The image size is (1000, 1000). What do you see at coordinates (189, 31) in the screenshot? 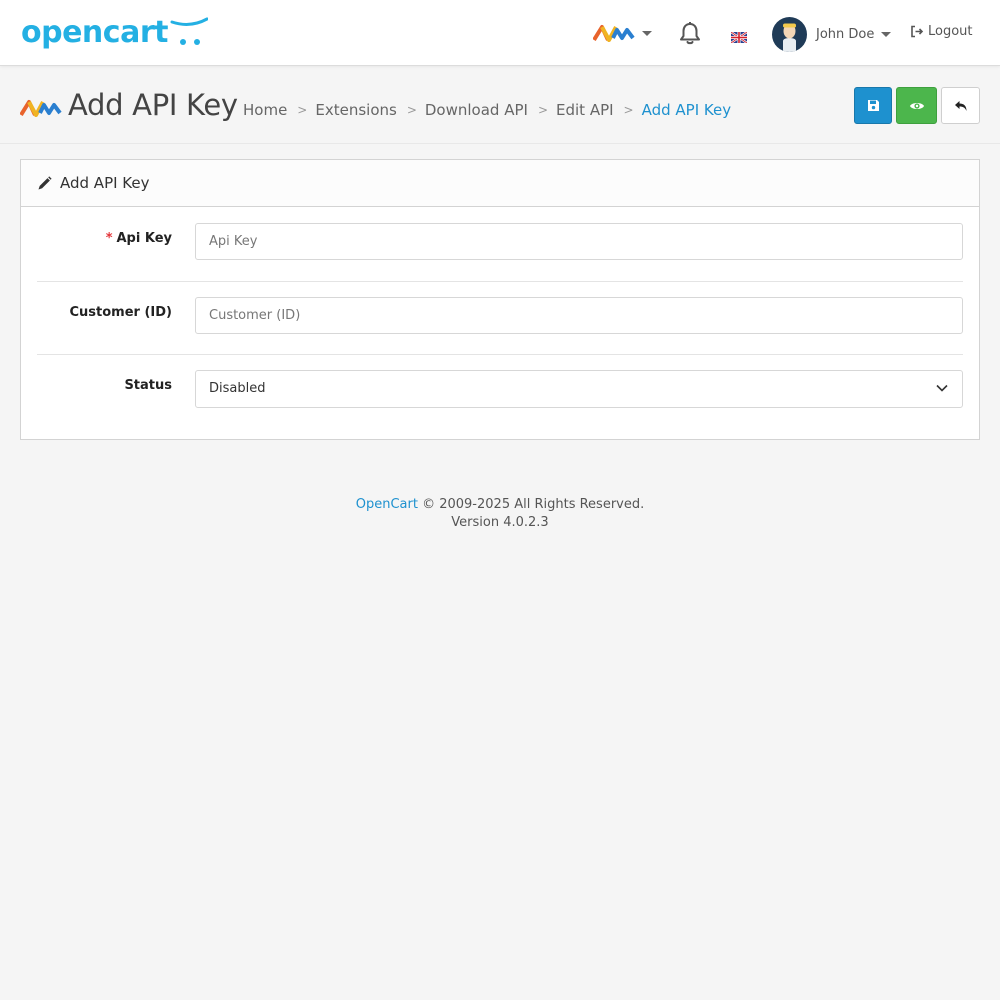
I see `cart-swoosh-icon` at bounding box center [189, 31].